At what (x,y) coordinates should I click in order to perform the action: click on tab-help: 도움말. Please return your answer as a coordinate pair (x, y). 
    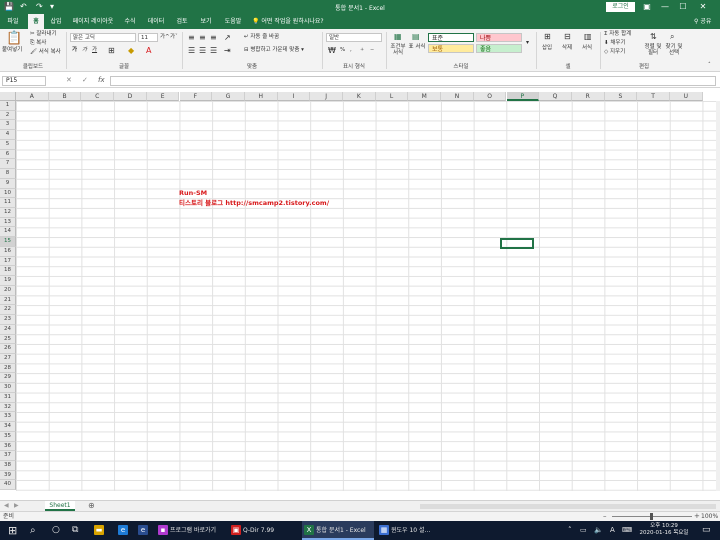
    Looking at the image, I should click on (233, 21).